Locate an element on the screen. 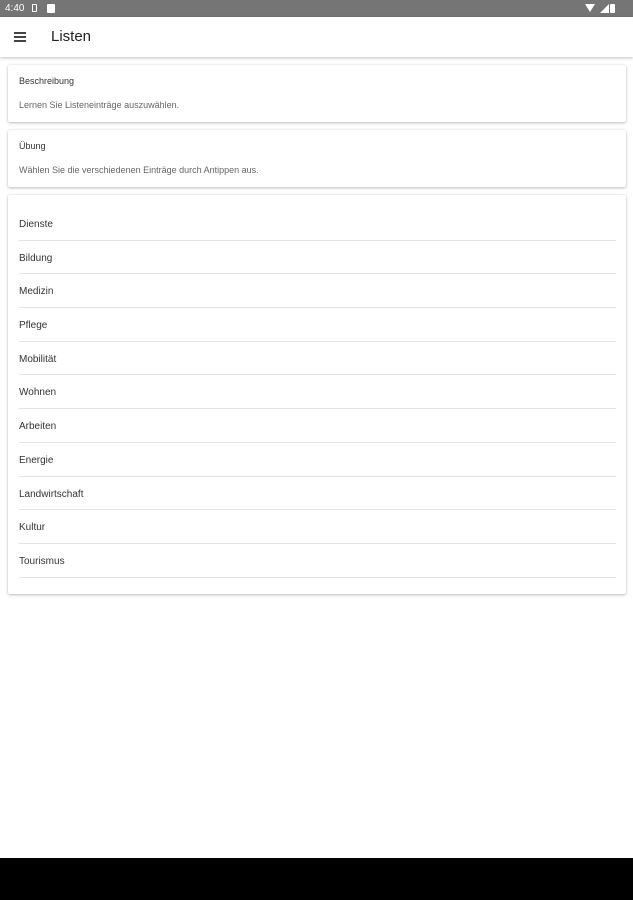  exercise-heading: Übung is located at coordinates (32, 146).